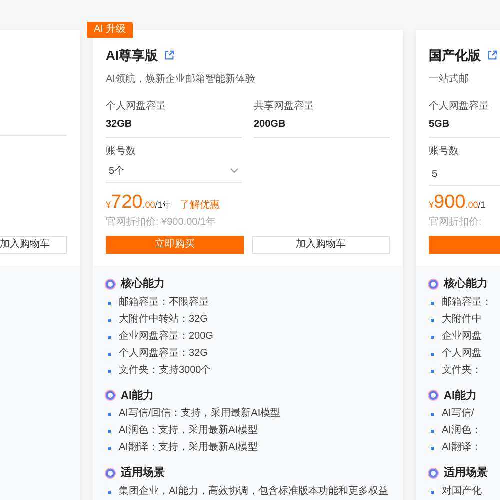  I want to click on feature-item: 大附件中, so click(462, 319).